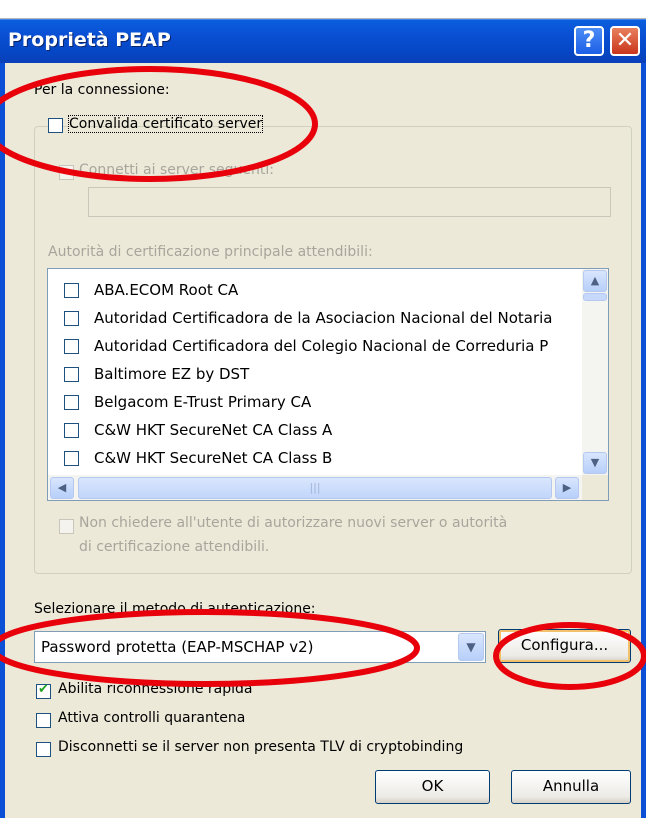 The height and width of the screenshot is (818, 646). I want to click on fast-reconnect-label: Abilita riconnessione rapida, so click(155, 689).